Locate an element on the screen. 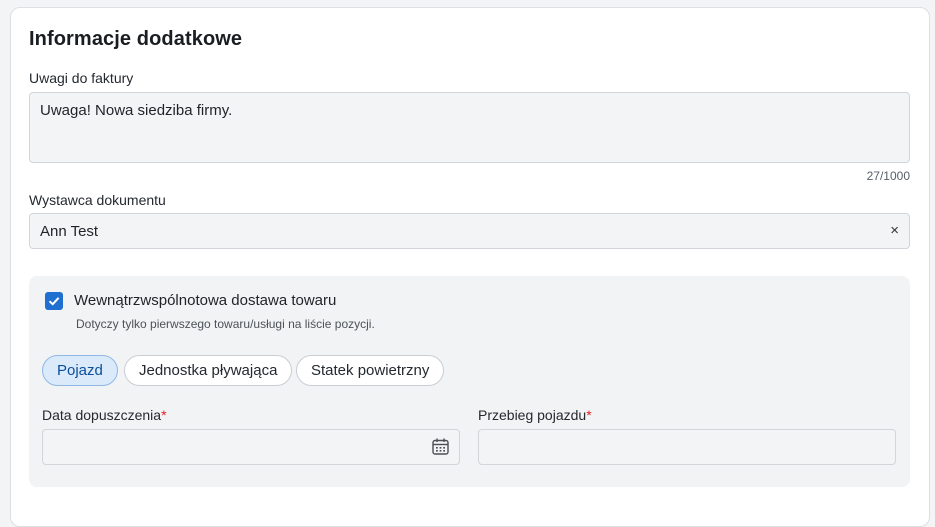 This screenshot has height=527, width=935. mileage-label-text: Przebieg pojazdu is located at coordinates (532, 415).